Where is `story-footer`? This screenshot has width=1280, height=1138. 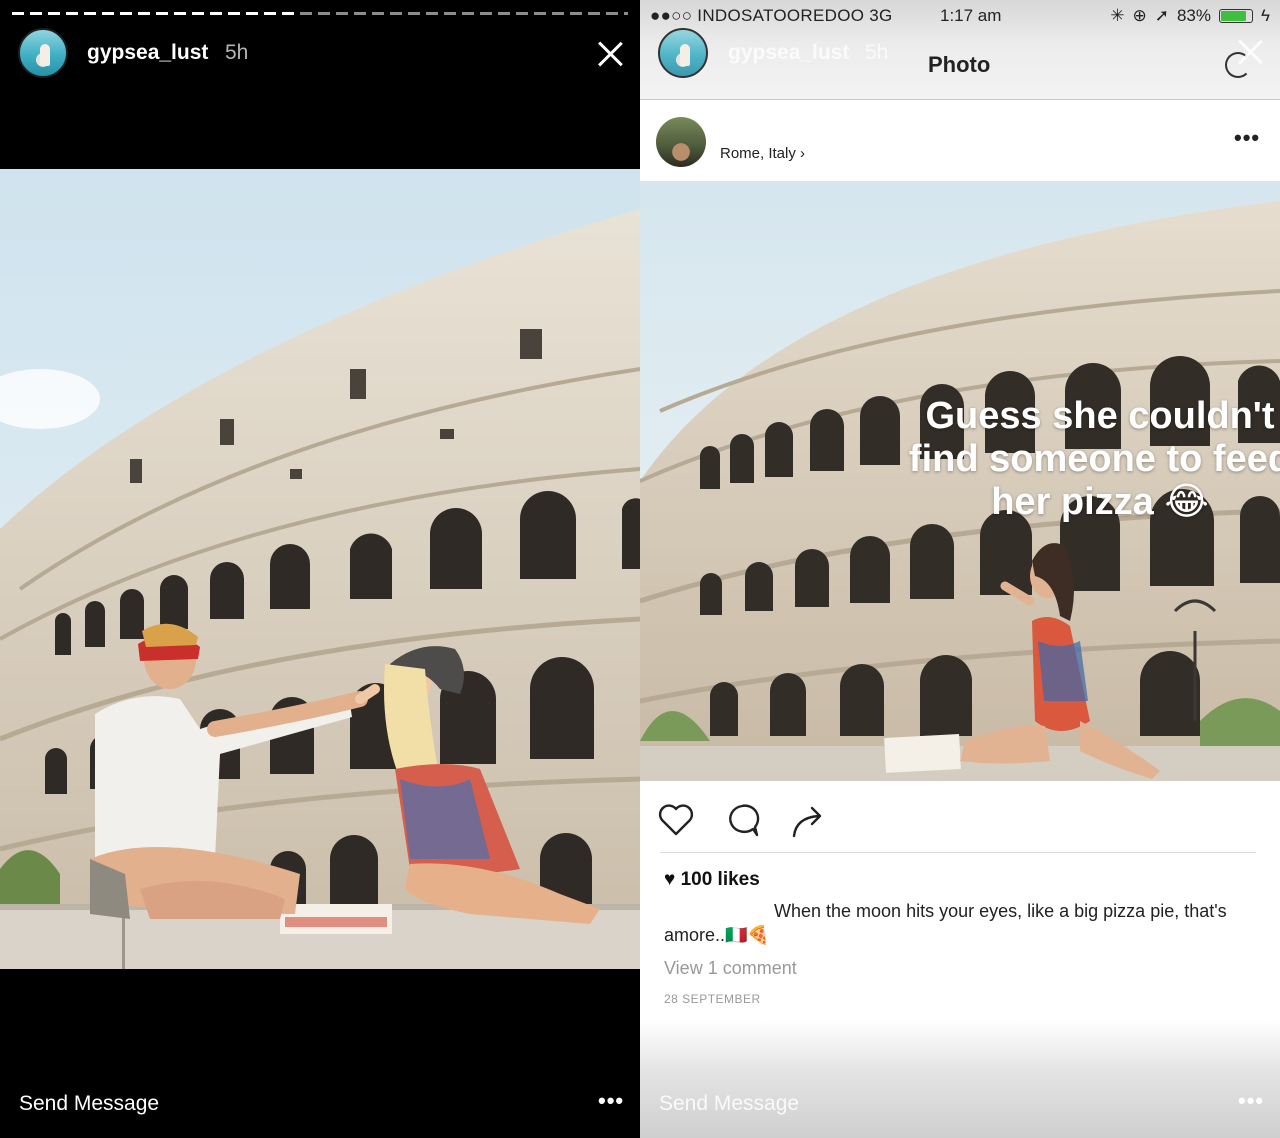 story-footer is located at coordinates (960, 1079).